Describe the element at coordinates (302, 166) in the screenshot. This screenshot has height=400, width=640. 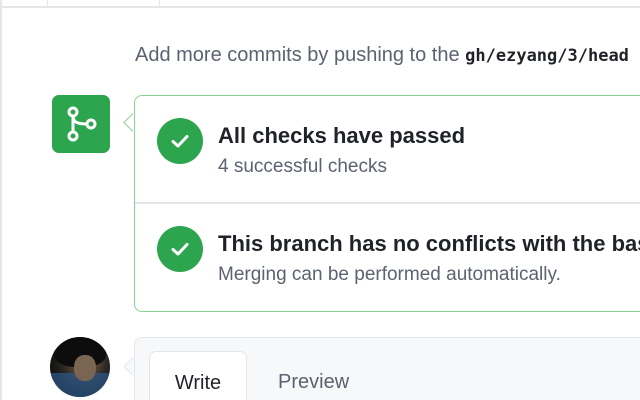
I see `checks-subtitle: 4 successful checks` at that location.